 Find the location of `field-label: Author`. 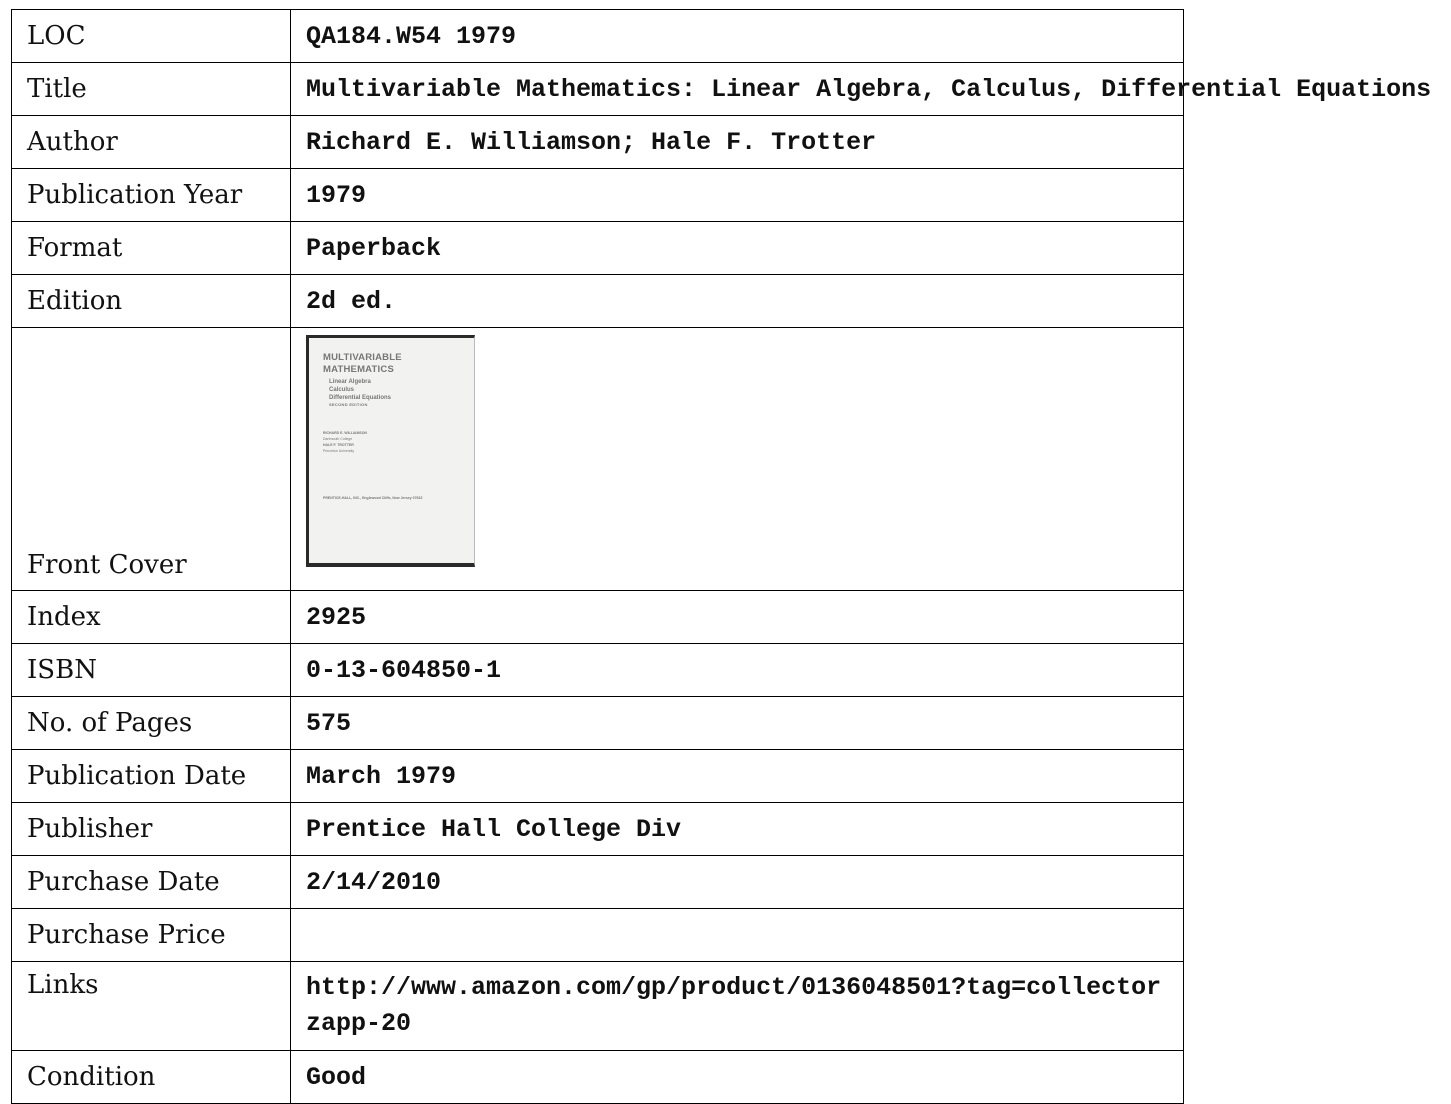

field-label: Author is located at coordinates (151, 142).